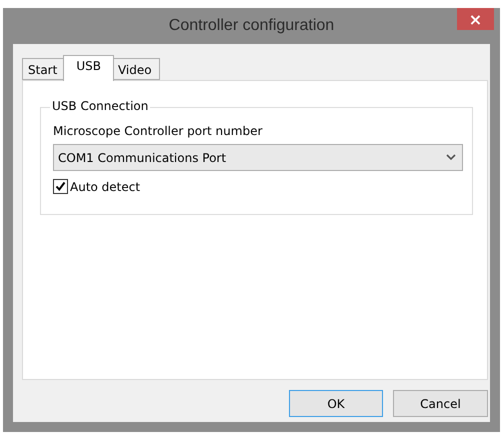  Describe the element at coordinates (60, 186) in the screenshot. I see `checkbox` at that location.